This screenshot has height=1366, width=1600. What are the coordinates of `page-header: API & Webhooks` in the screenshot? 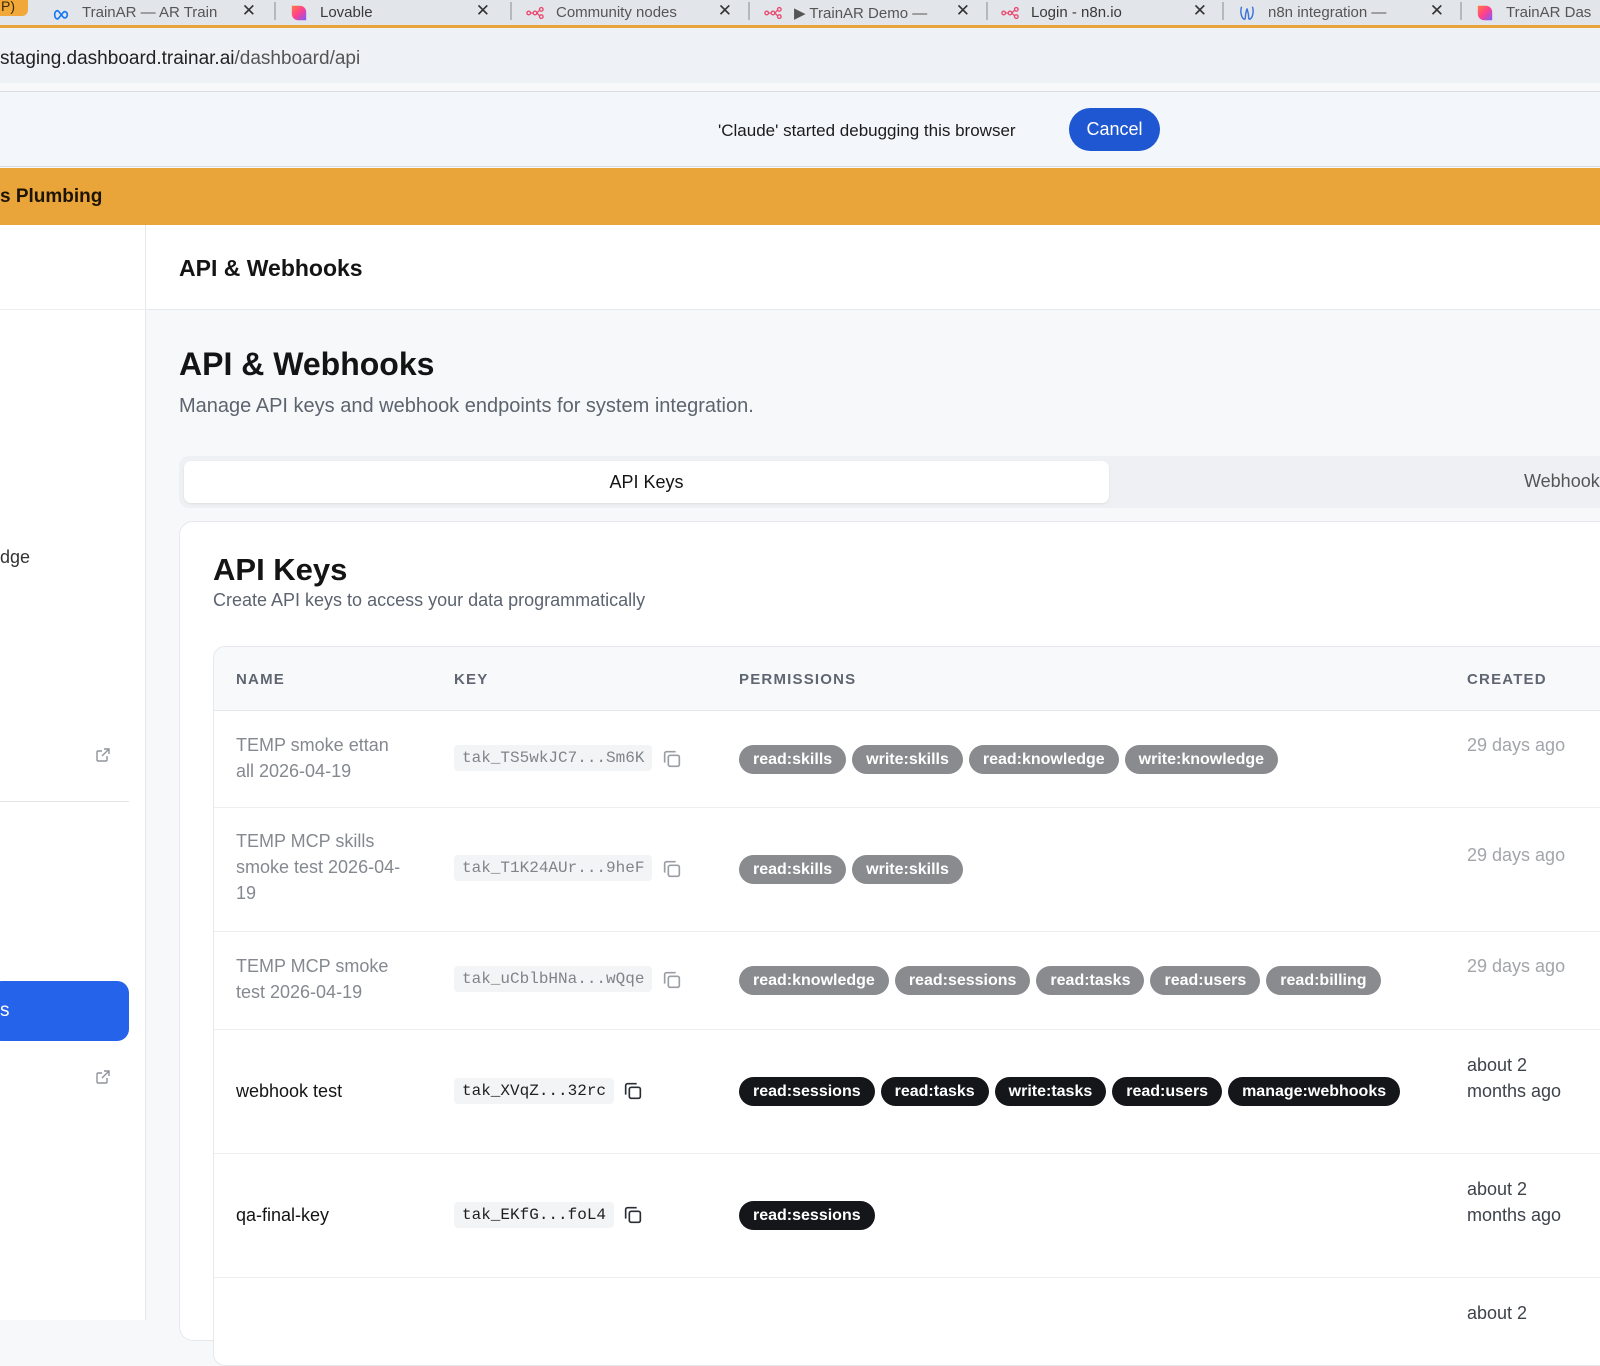 It's located at (873, 267).